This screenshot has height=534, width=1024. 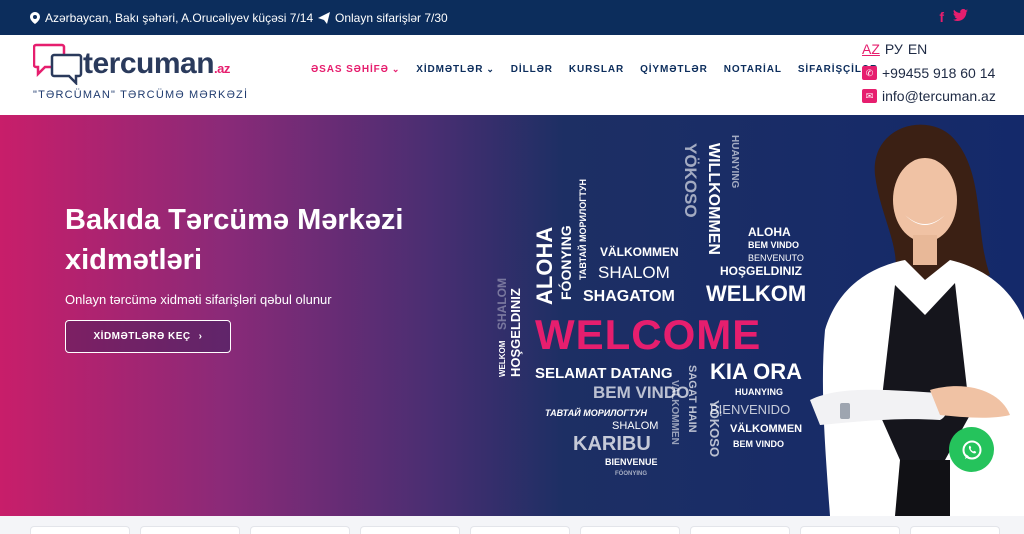 I want to click on logo-subtitle: "TƏRCÜMAN" TƏRCÜMƏ MƏRKƏZİ, so click(x=141, y=95).